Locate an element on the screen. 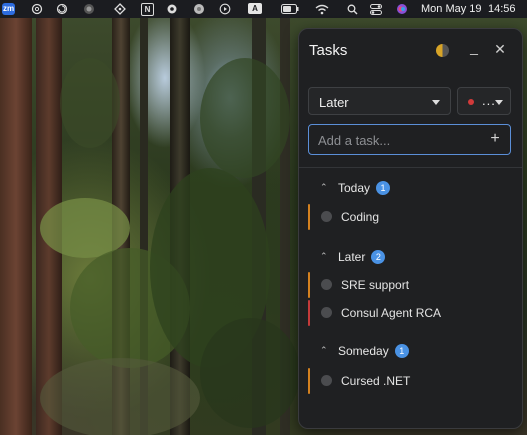  theme-toggle-icon is located at coordinates (442, 50).